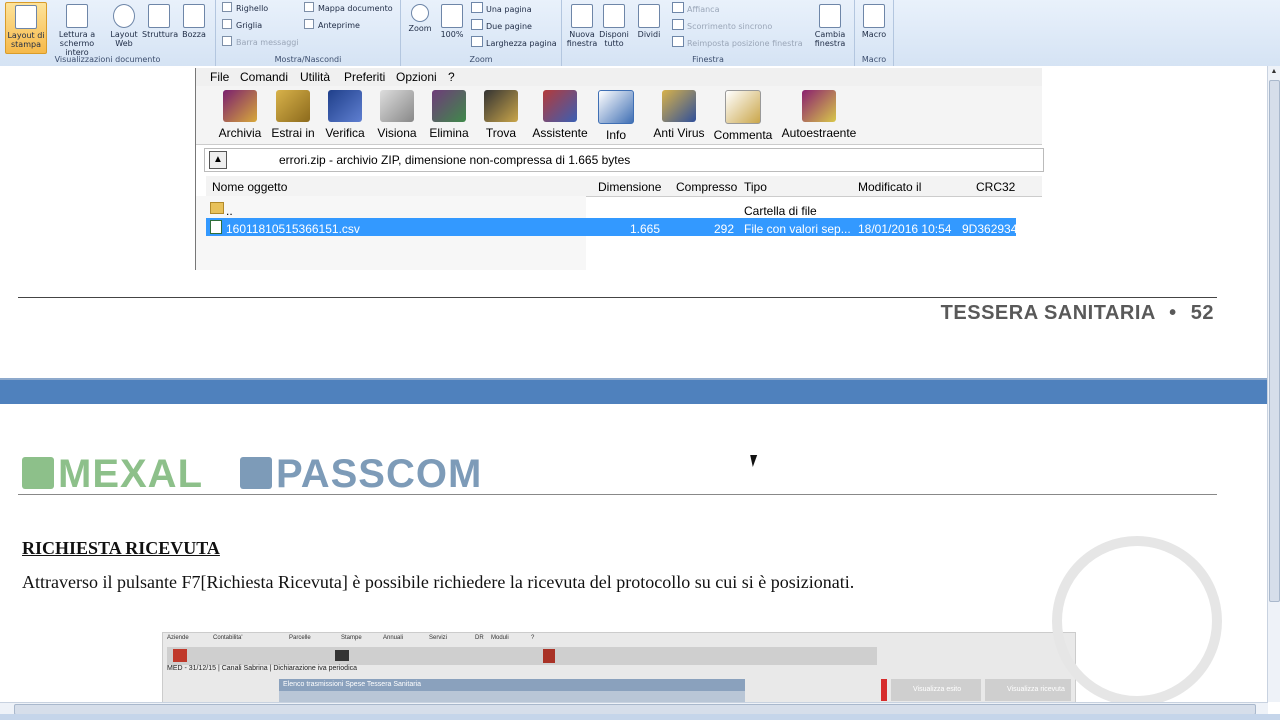  Describe the element at coordinates (1048, 313) in the screenshot. I see `footer-title: TESSERA SANITARIA` at that location.